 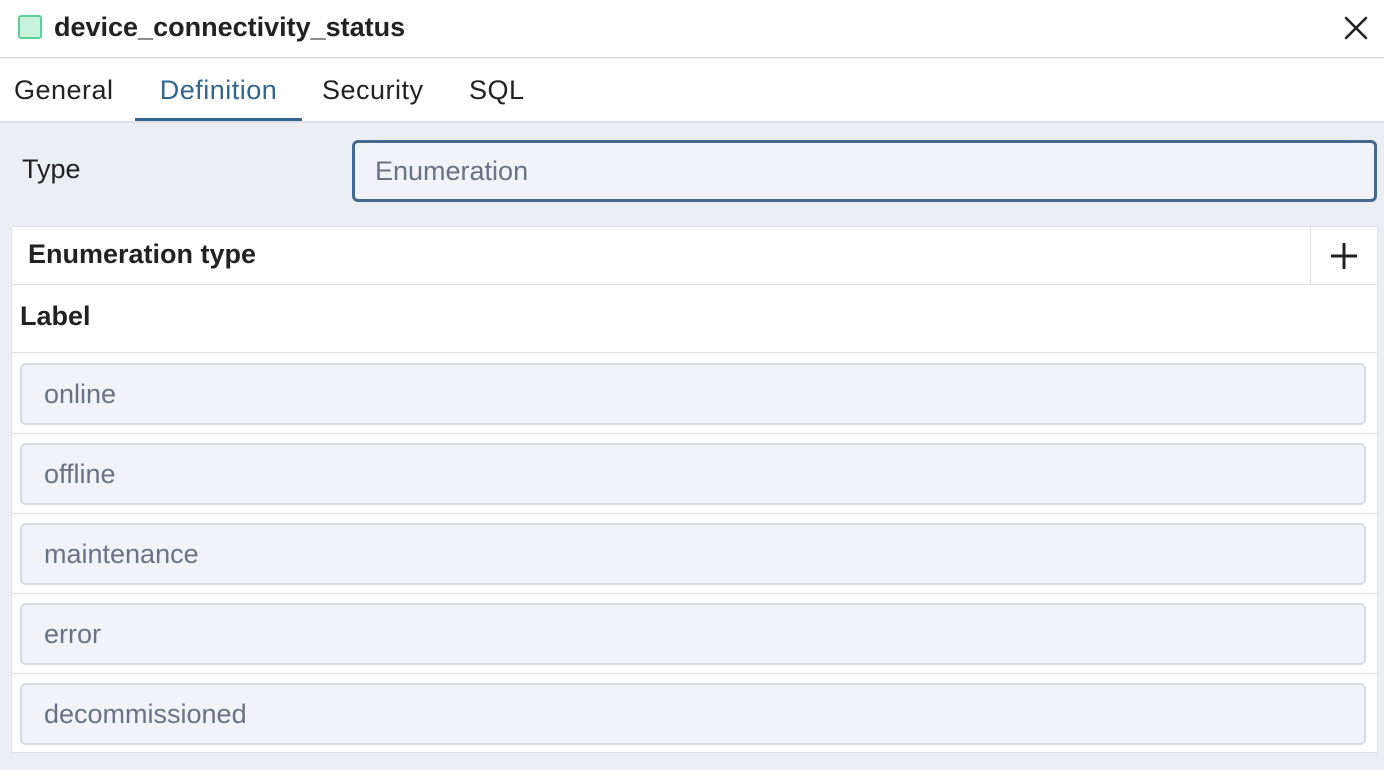 What do you see at coordinates (692, 91) in the screenshot?
I see `tab-bar: General Definition Security SQL` at bounding box center [692, 91].